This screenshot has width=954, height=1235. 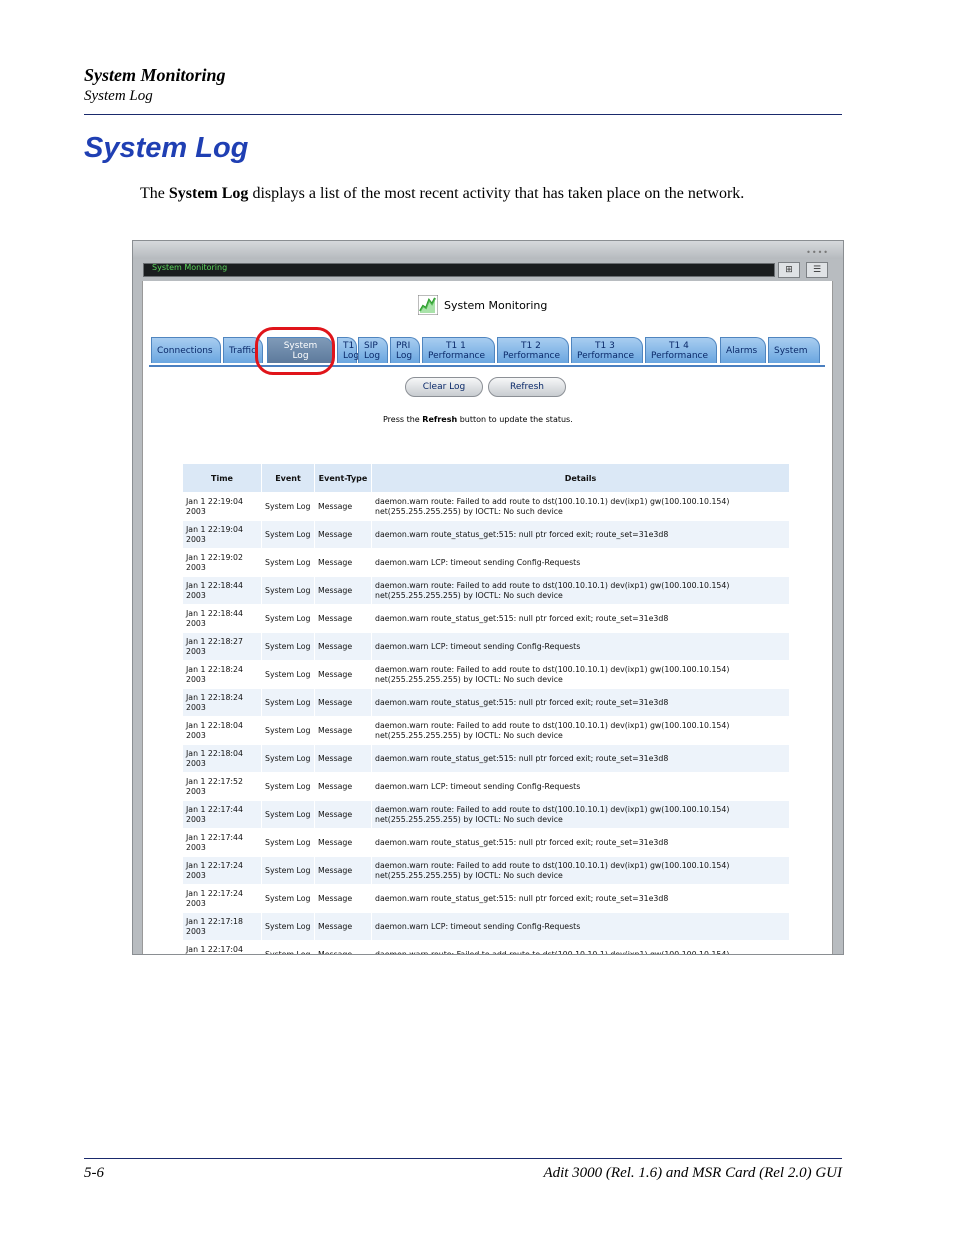 What do you see at coordinates (222, 478) in the screenshot?
I see `column-header-time: Time` at bounding box center [222, 478].